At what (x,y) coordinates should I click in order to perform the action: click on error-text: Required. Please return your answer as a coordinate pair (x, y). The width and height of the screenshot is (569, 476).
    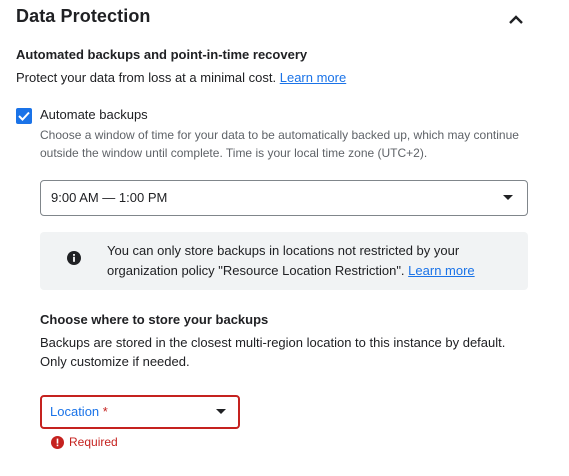
    Looking at the image, I should click on (93, 442).